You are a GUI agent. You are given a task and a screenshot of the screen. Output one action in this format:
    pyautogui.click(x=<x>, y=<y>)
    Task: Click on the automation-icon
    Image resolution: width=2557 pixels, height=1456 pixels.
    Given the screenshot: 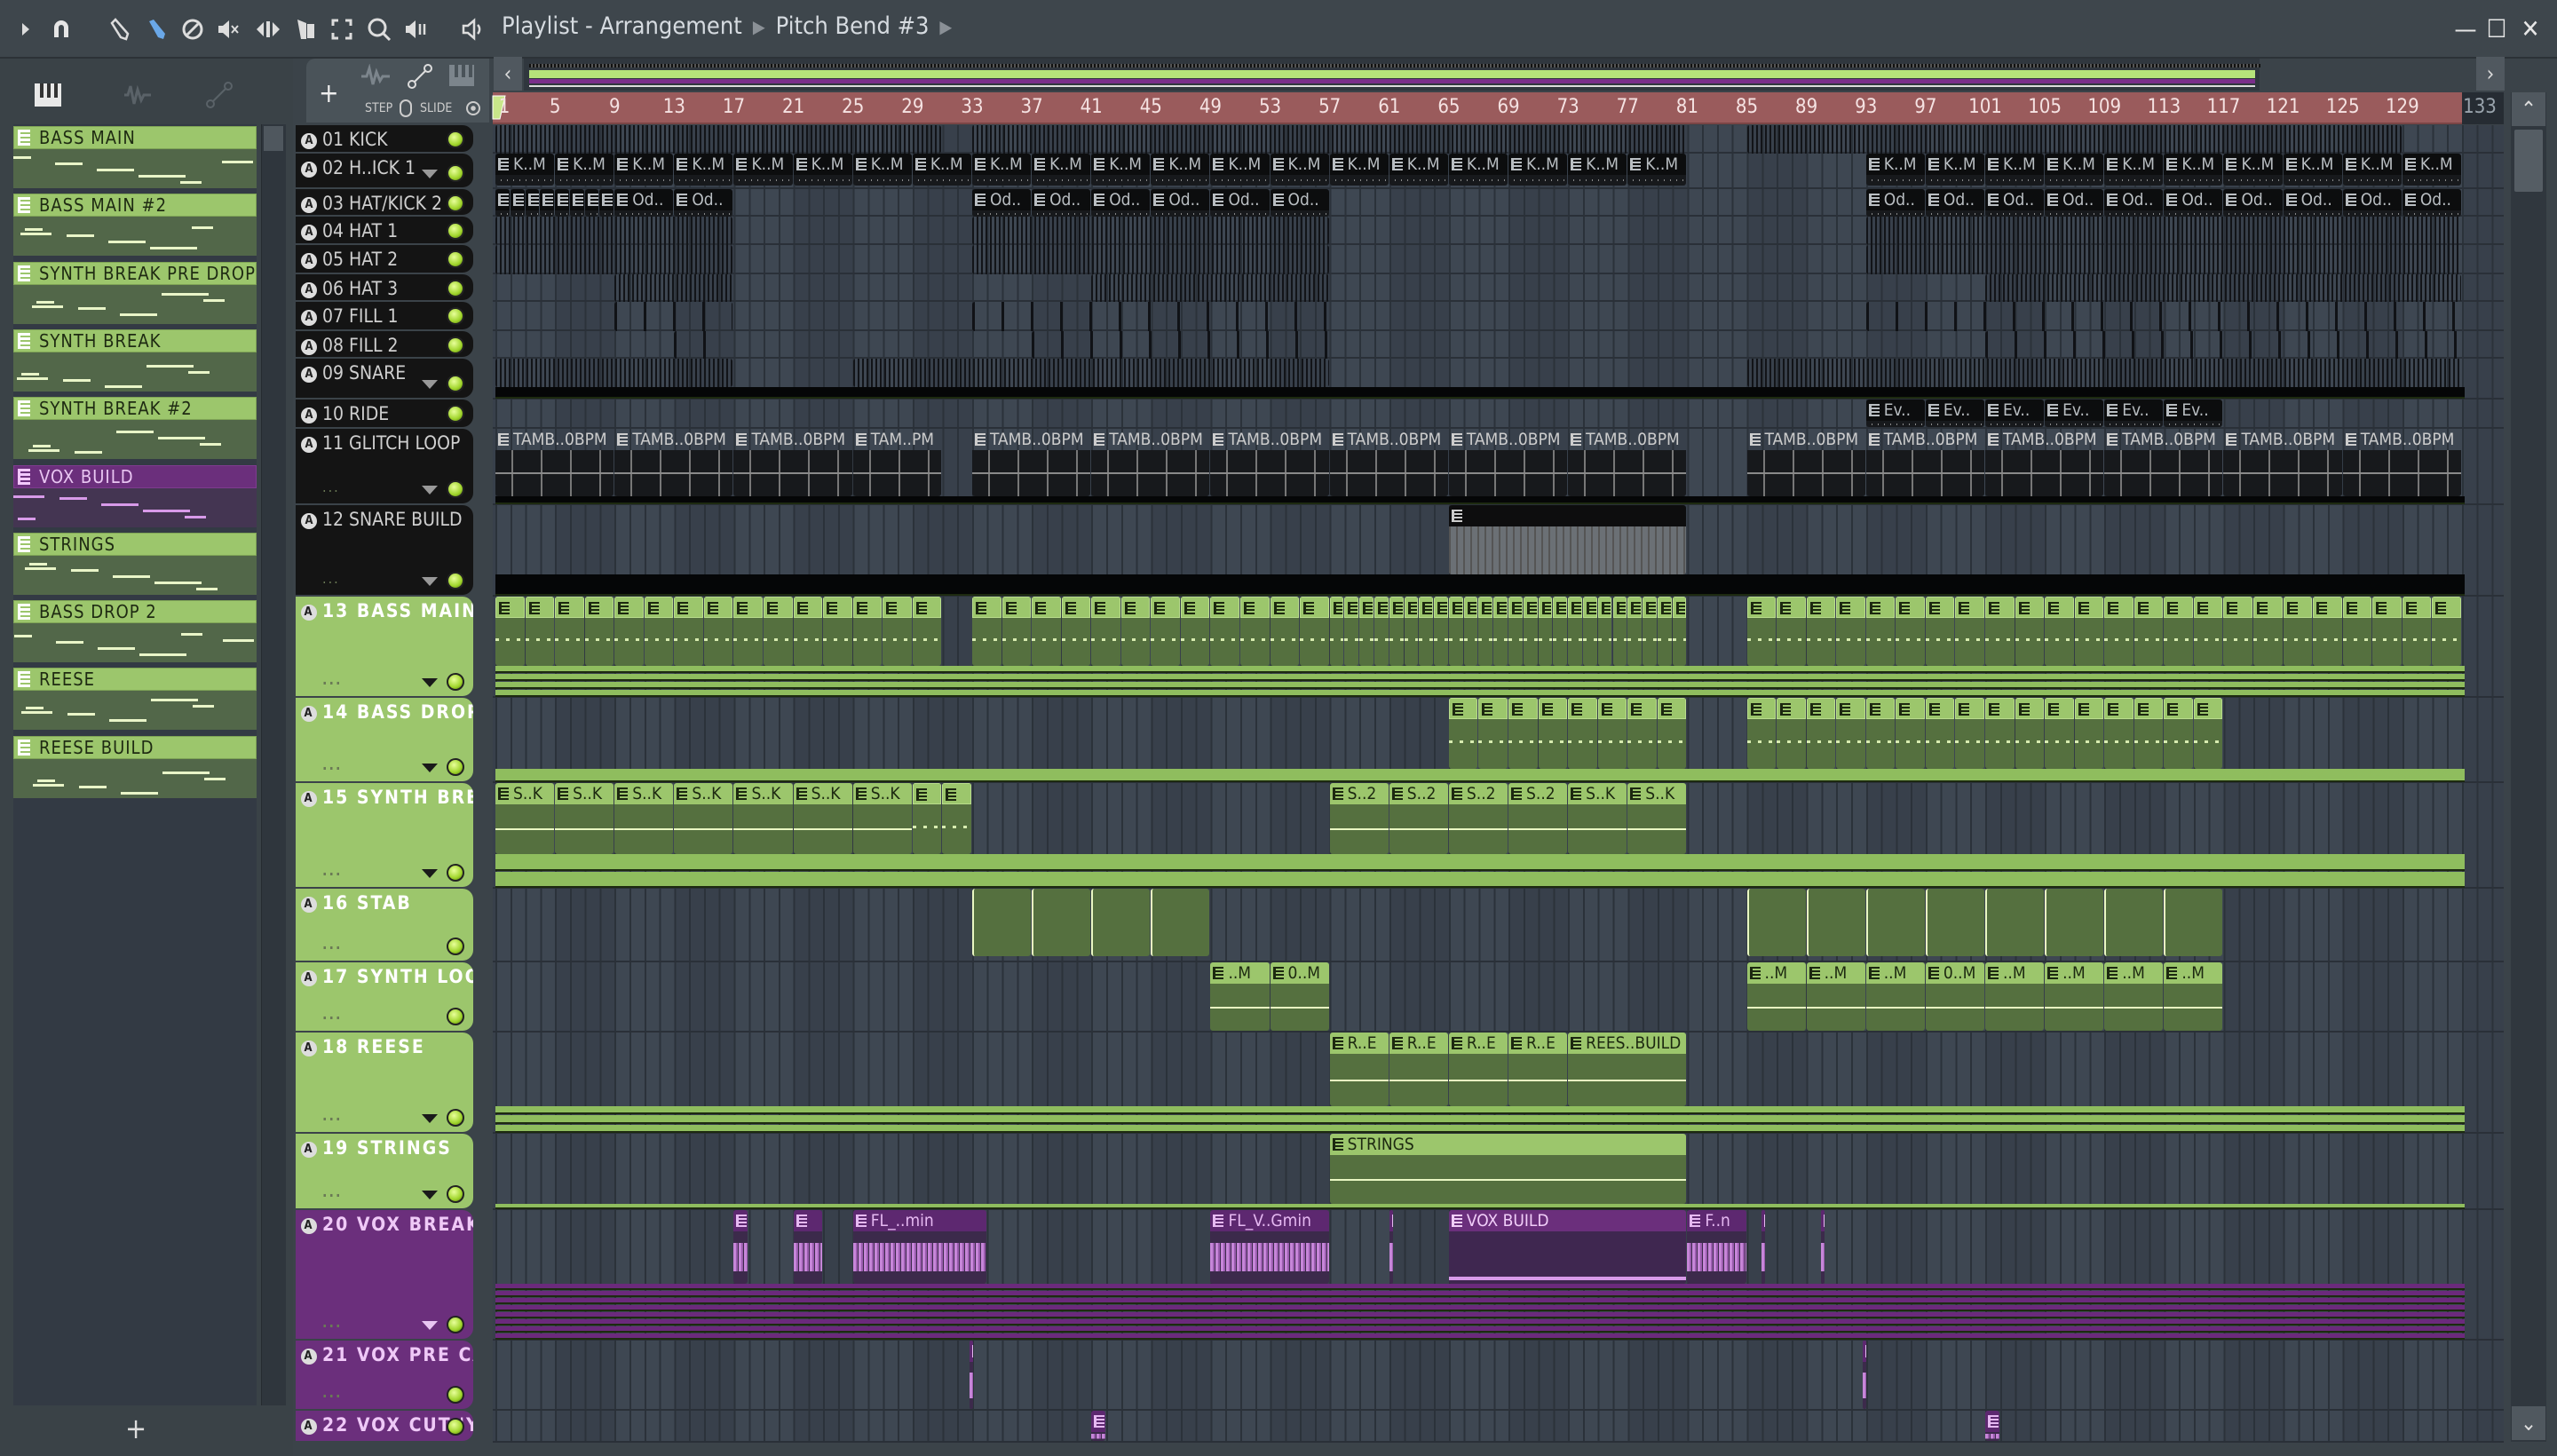 What is the action you would take?
    pyautogui.click(x=420, y=76)
    